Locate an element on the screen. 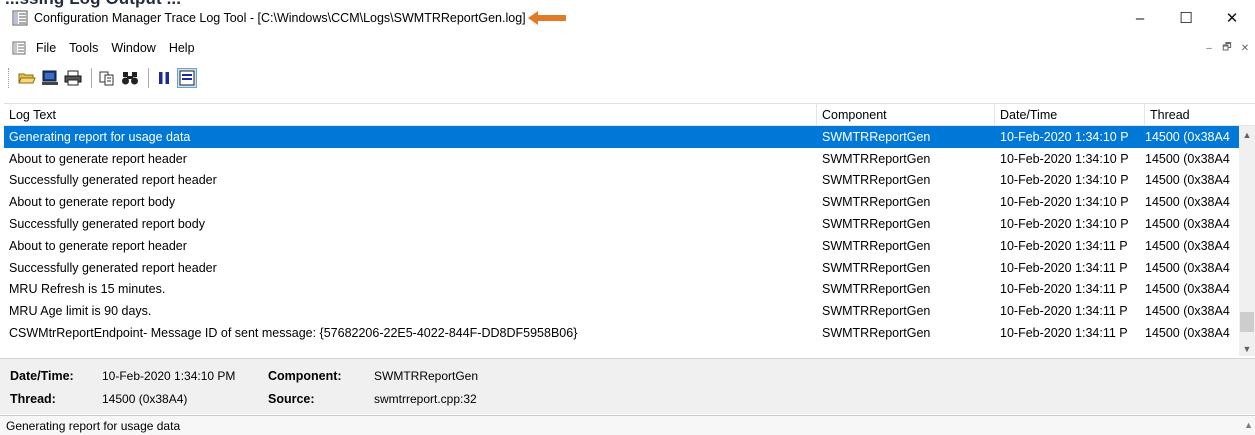 The width and height of the screenshot is (1255, 435). log-text-cell: MRU Refresh is 15 minutes. is located at coordinates (87, 289).